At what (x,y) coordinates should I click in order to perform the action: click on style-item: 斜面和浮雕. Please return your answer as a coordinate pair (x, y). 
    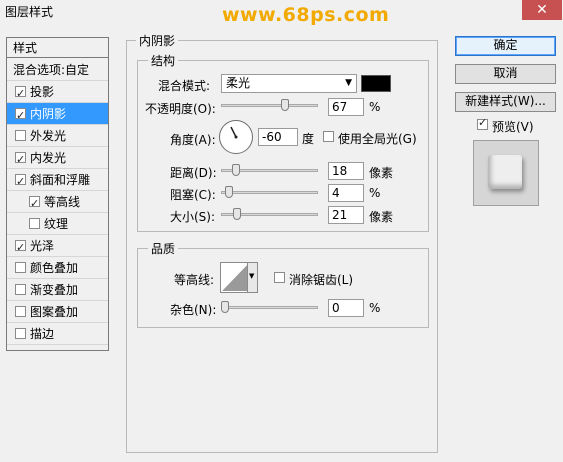
    Looking at the image, I should click on (57, 181).